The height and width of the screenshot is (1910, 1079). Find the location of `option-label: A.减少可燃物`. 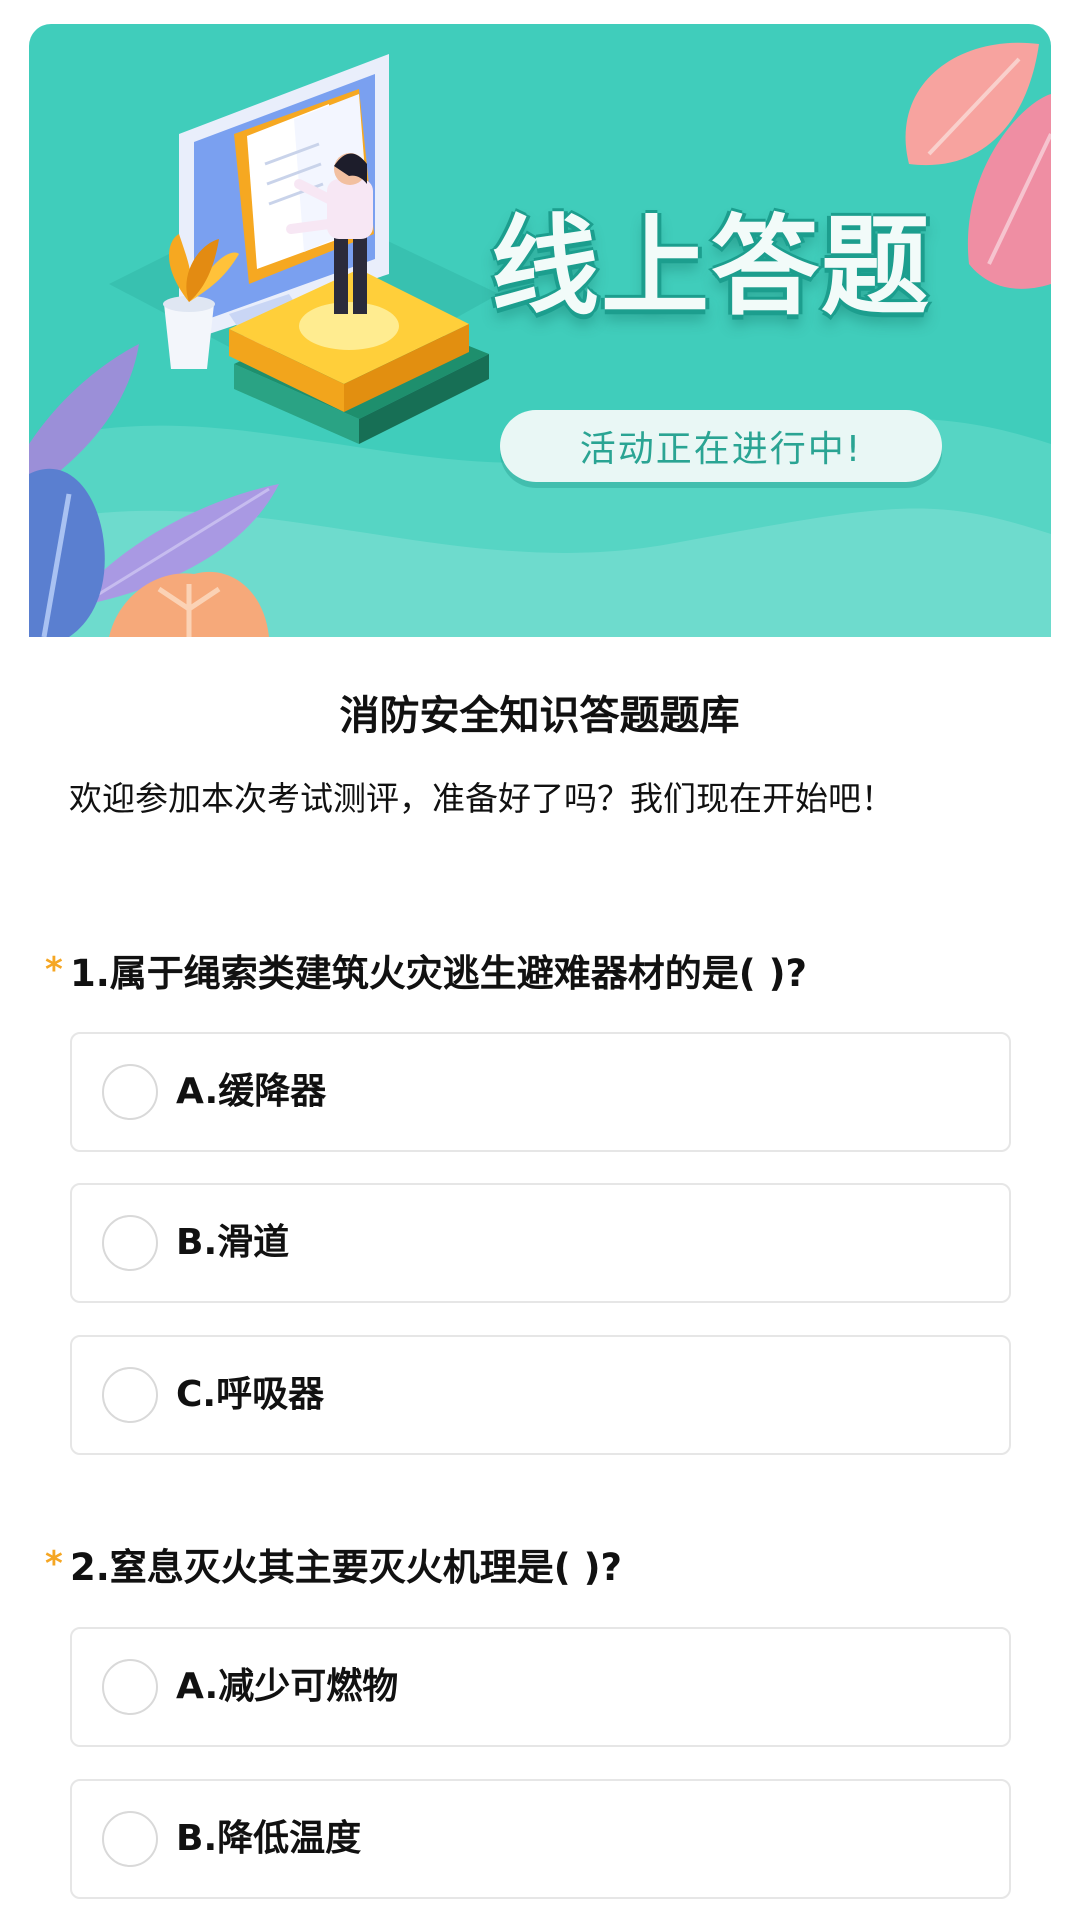

option-label: A.减少可燃物 is located at coordinates (287, 1686).